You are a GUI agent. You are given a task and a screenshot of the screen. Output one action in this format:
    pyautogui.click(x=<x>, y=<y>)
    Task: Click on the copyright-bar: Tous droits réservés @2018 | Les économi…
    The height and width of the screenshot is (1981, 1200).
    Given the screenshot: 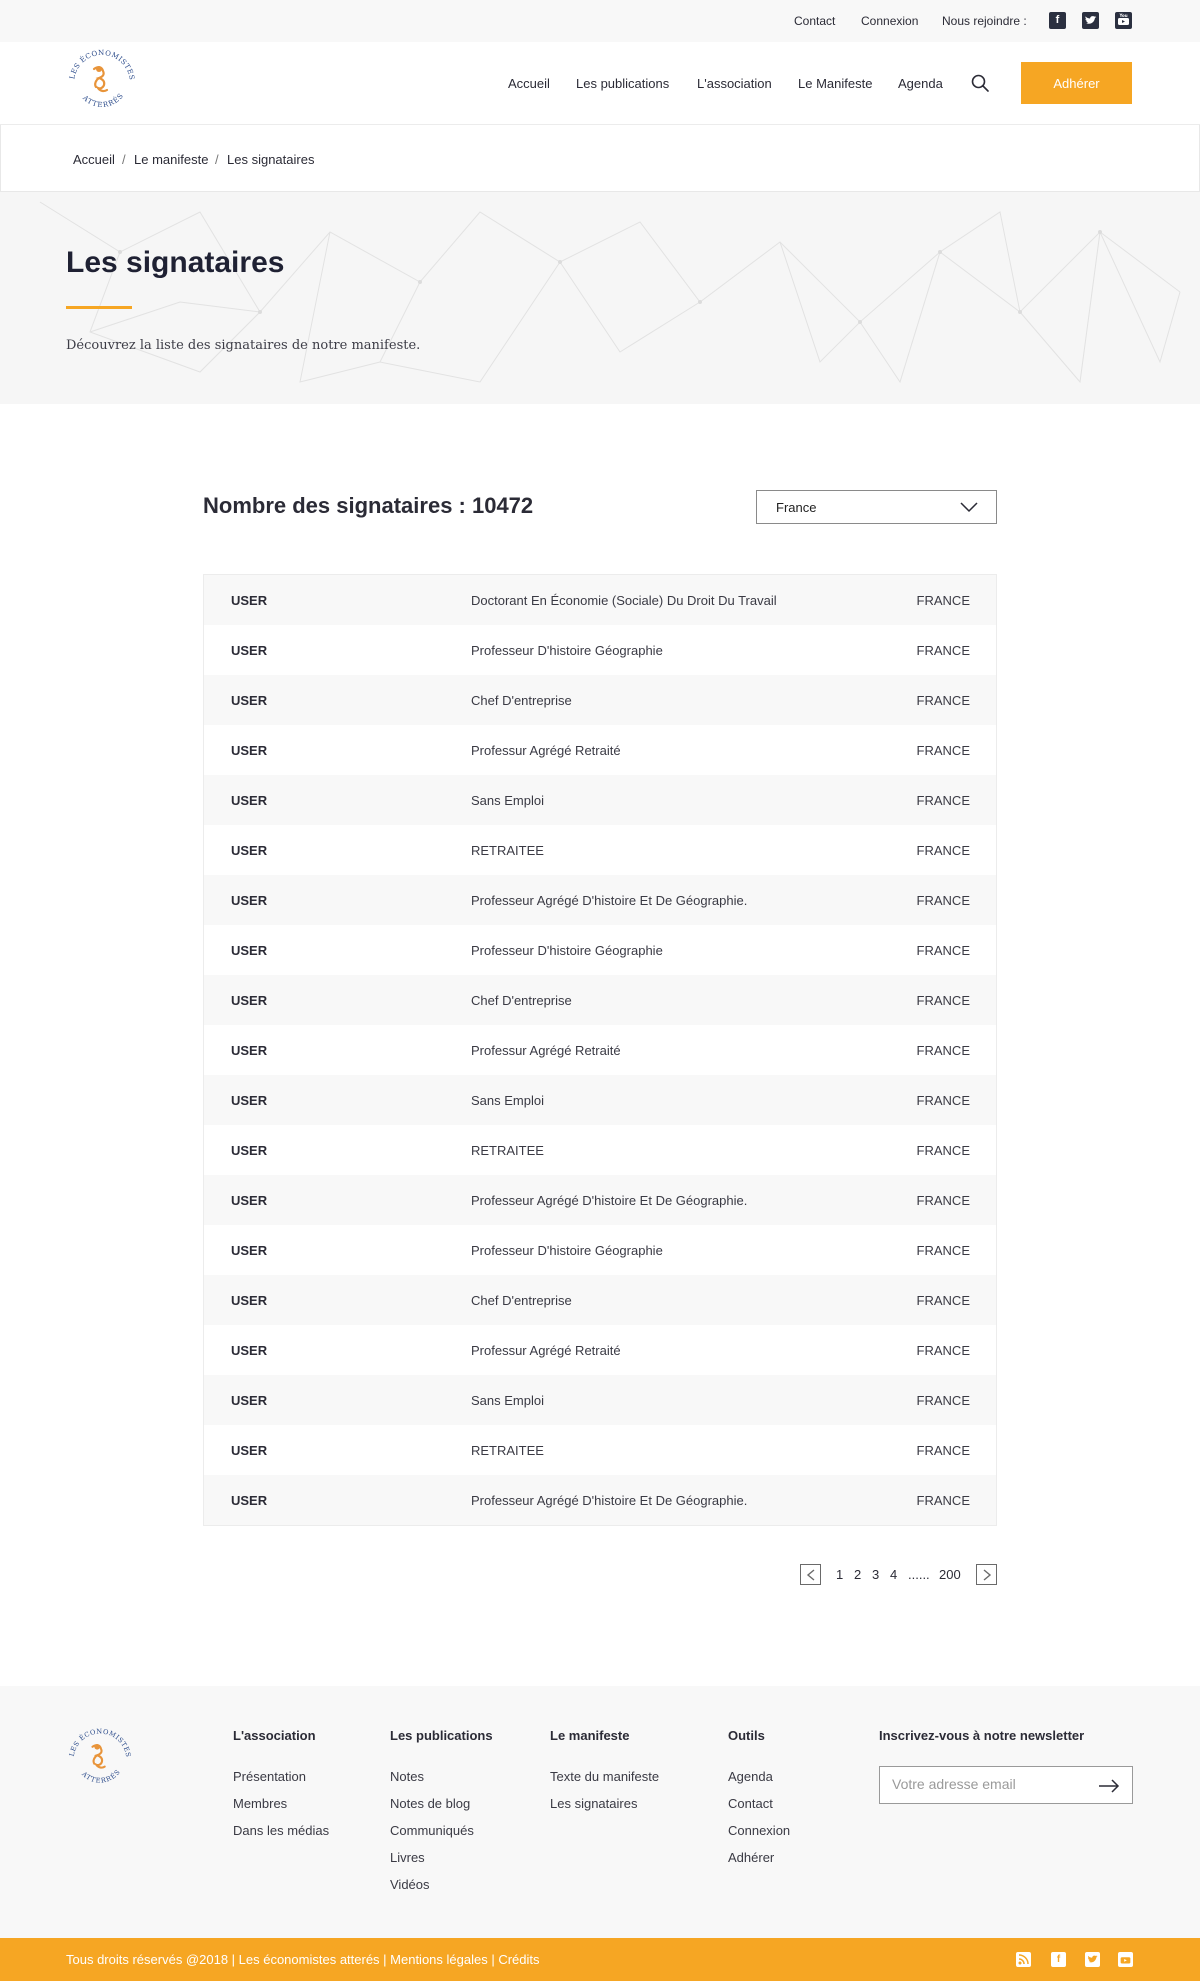 What is the action you would take?
    pyautogui.click(x=600, y=1959)
    